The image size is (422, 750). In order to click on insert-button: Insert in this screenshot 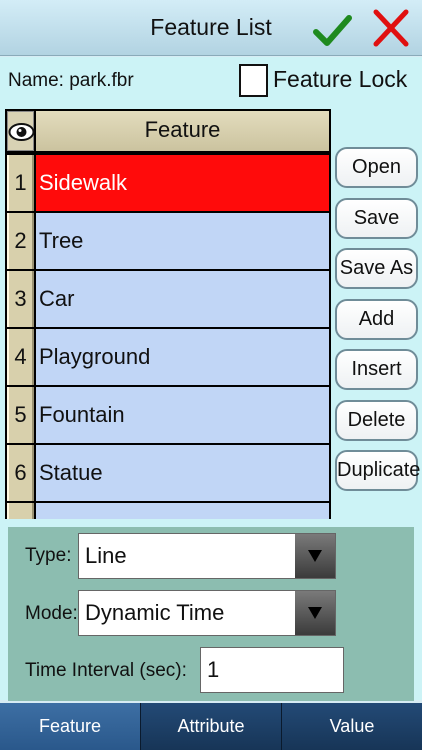, I will do `click(376, 369)`.